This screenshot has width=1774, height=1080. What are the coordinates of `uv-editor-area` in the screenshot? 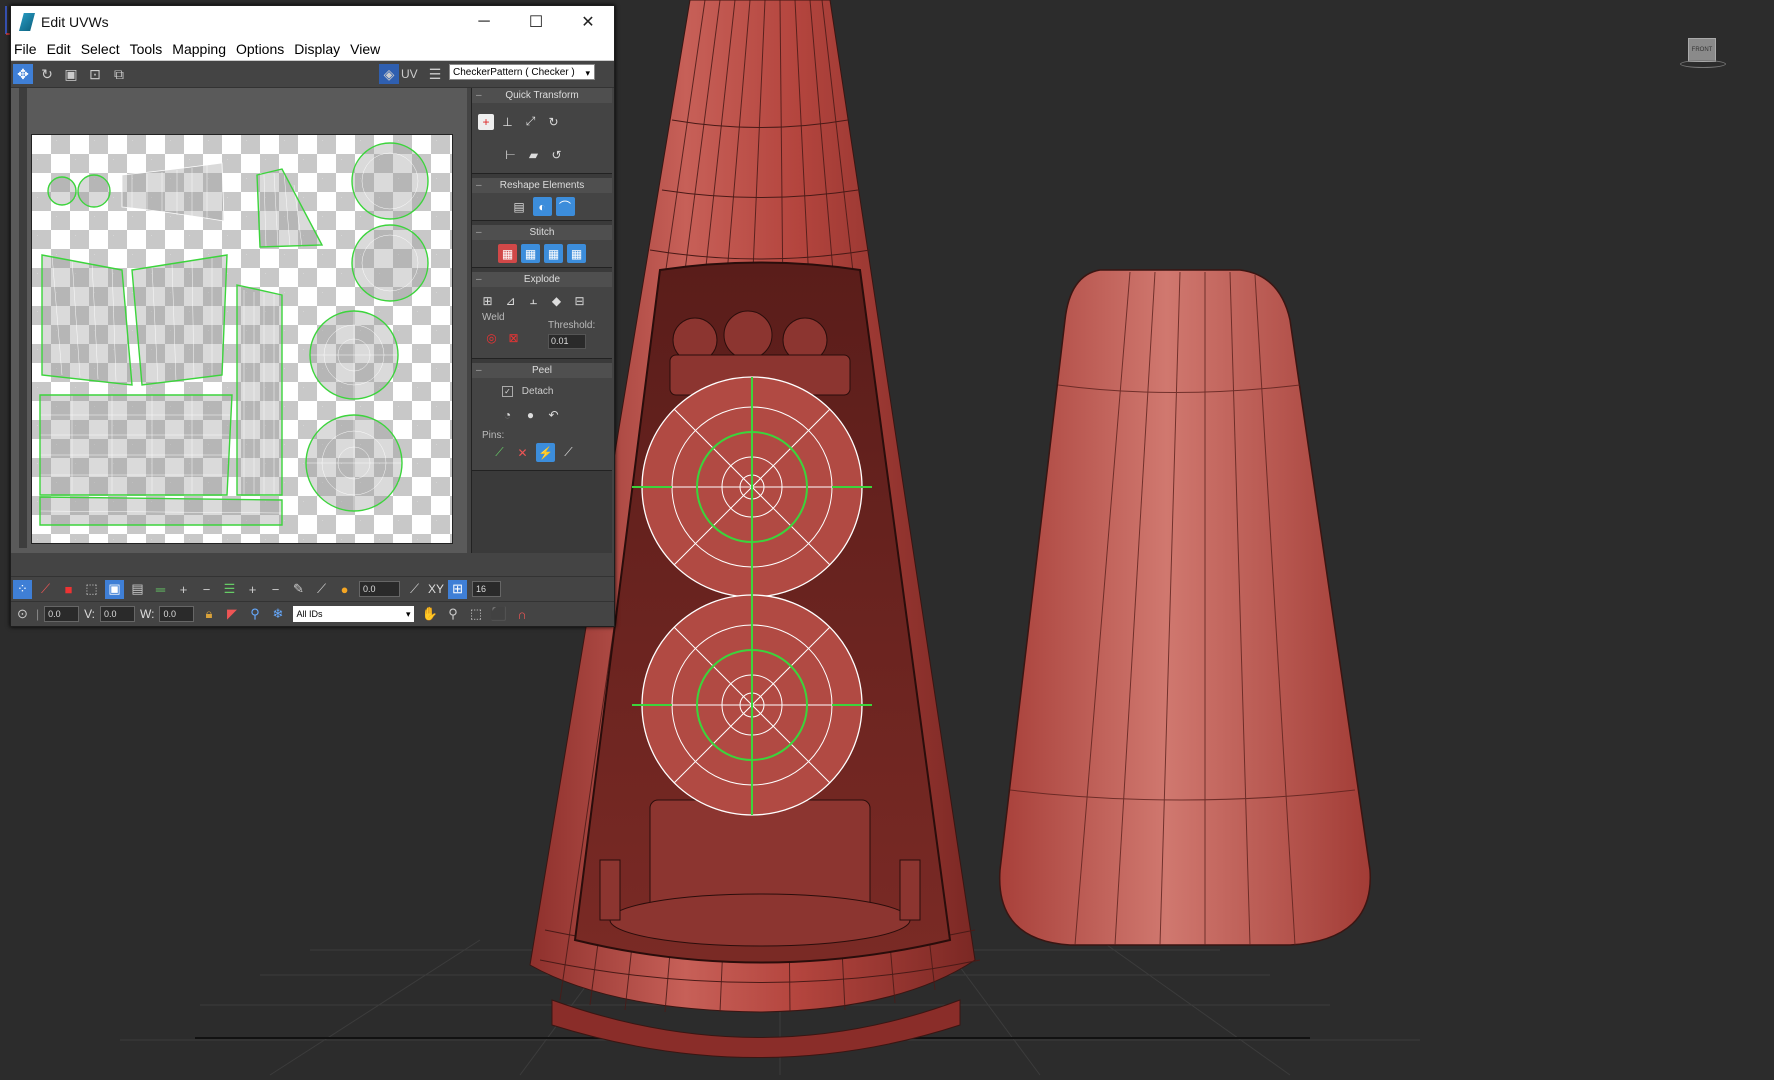 It's located at (239, 320).